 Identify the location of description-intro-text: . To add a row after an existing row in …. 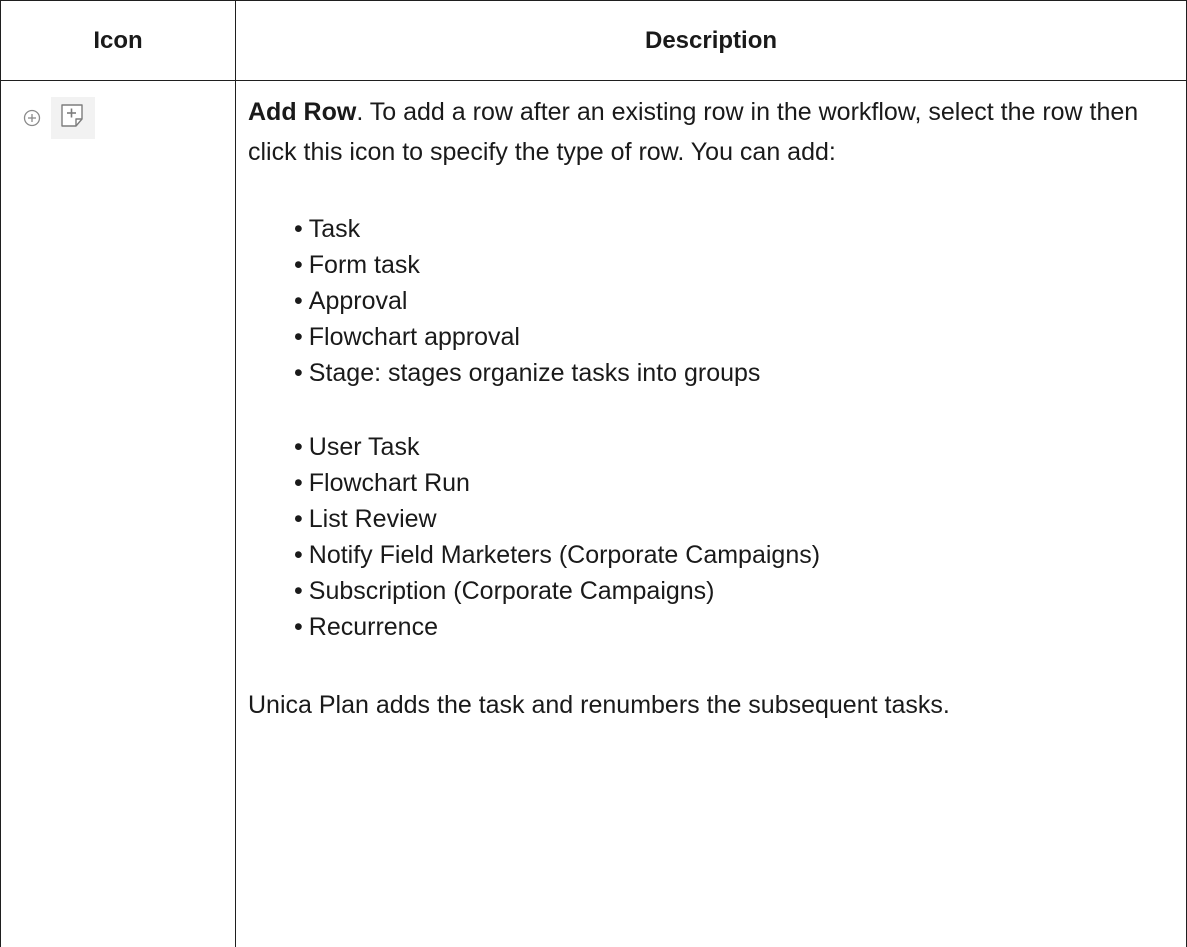
(693, 132).